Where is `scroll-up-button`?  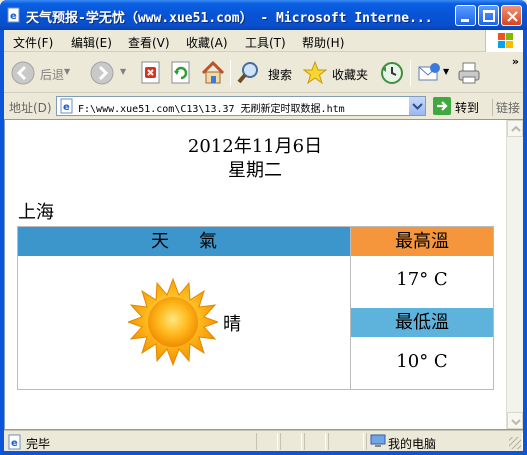 scroll-up-button is located at coordinates (515, 128).